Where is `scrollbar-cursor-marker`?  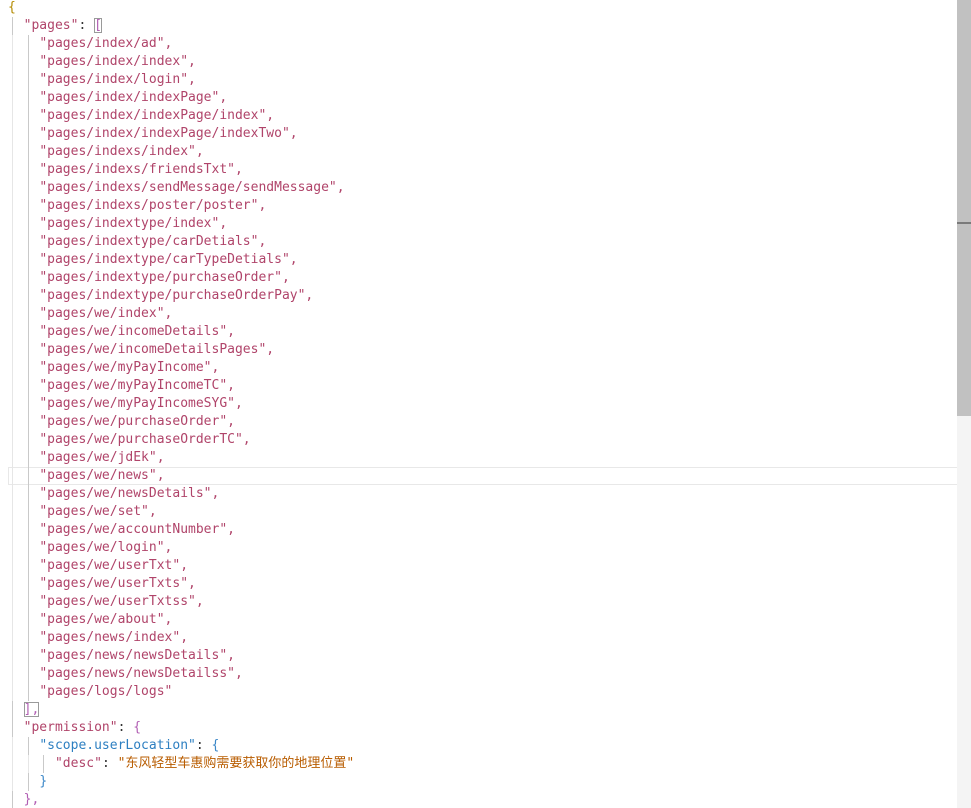
scrollbar-cursor-marker is located at coordinates (964, 223).